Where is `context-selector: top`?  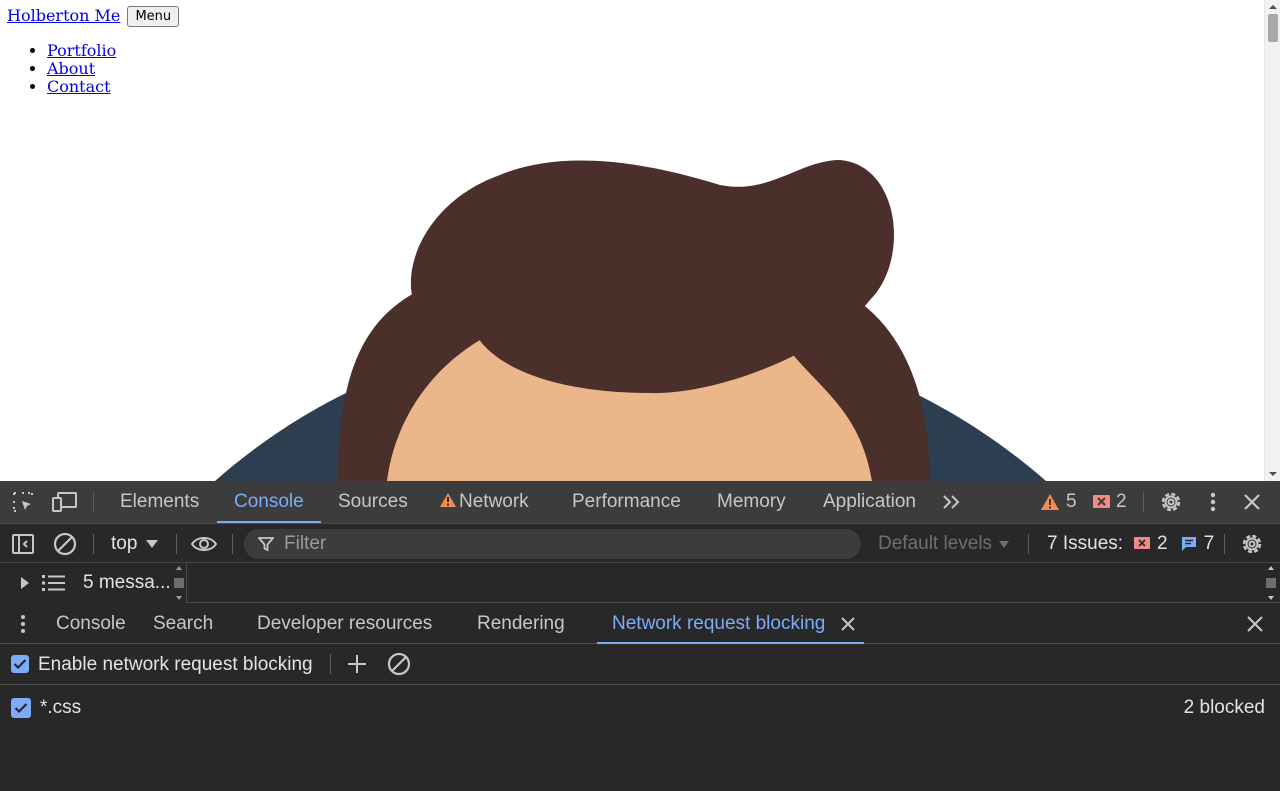
context-selector: top is located at coordinates (135, 544).